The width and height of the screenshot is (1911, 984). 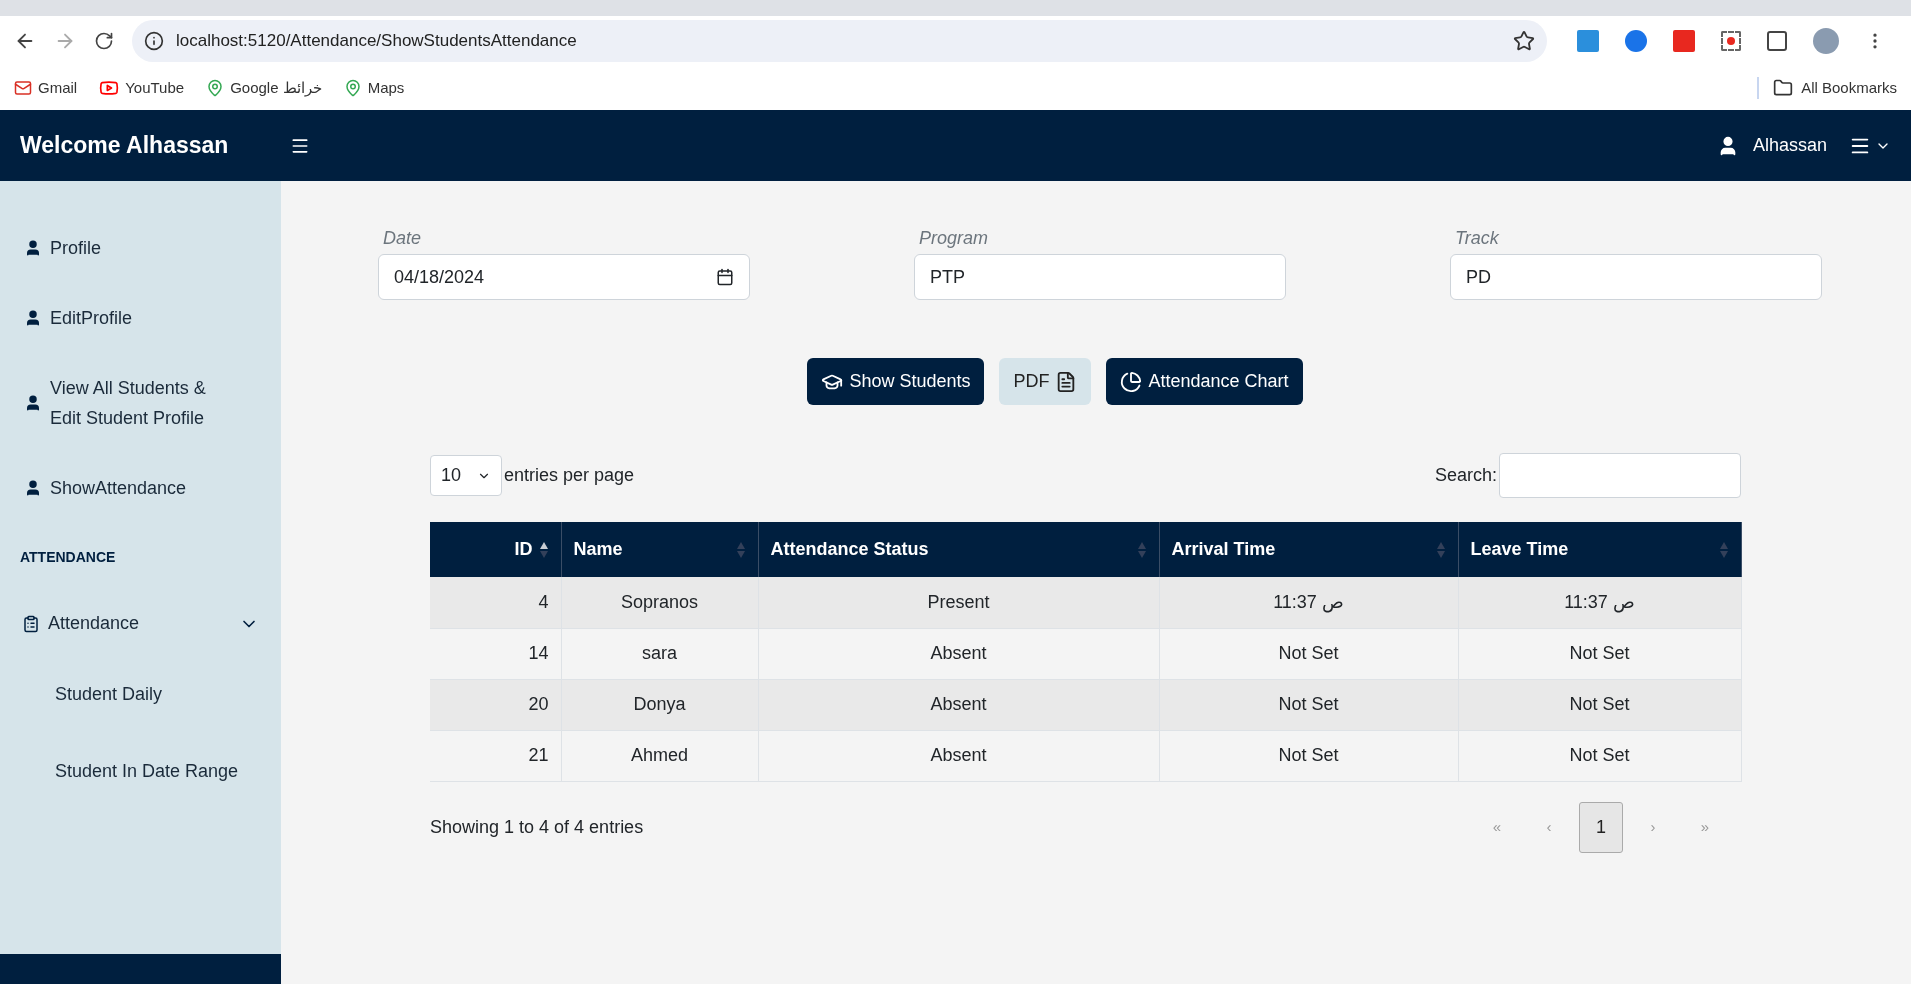 What do you see at coordinates (402, 238) in the screenshot?
I see `field-label: Date` at bounding box center [402, 238].